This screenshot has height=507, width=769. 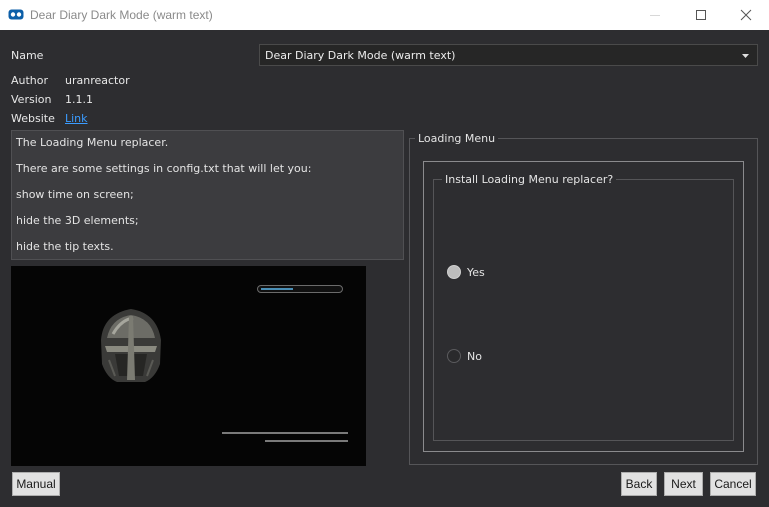 What do you see at coordinates (75, 194) in the screenshot?
I see `description-line: show time on screen;` at bounding box center [75, 194].